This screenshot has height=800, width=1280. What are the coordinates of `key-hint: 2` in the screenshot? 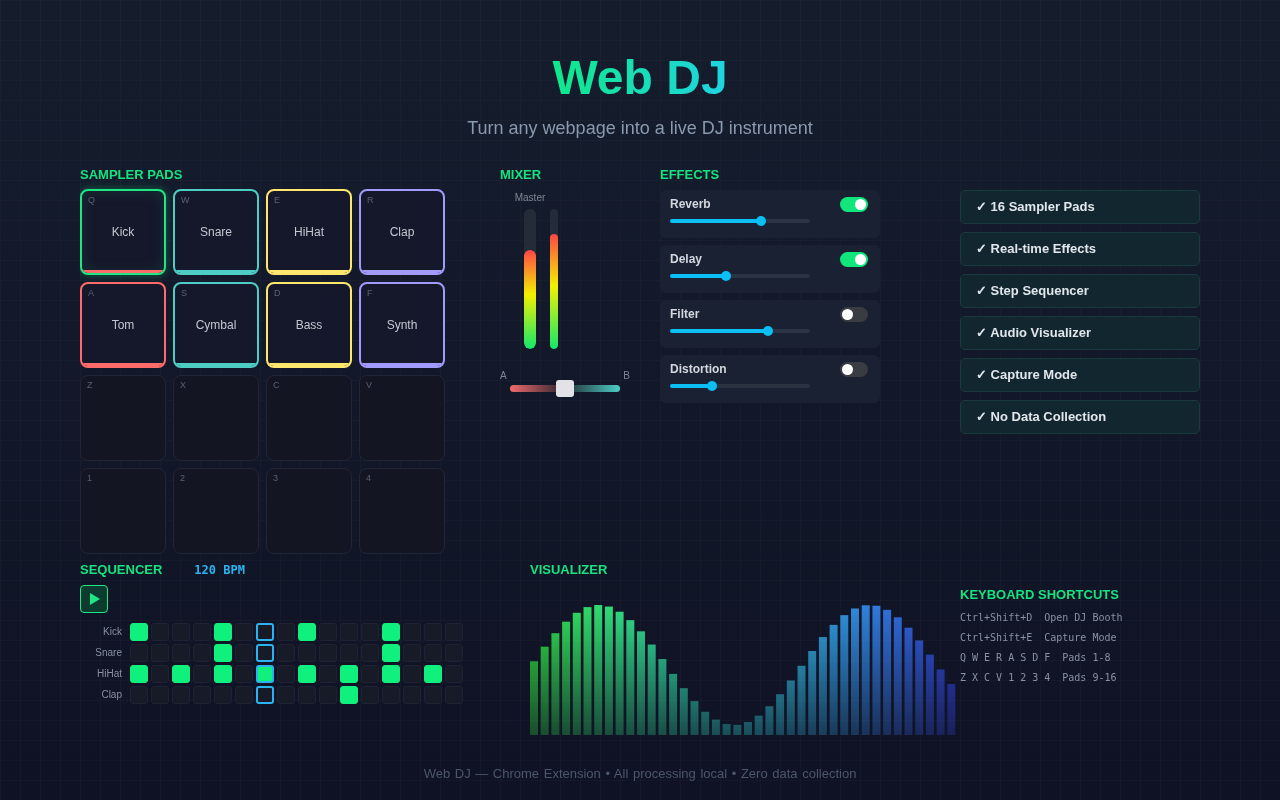 It's located at (182, 478).